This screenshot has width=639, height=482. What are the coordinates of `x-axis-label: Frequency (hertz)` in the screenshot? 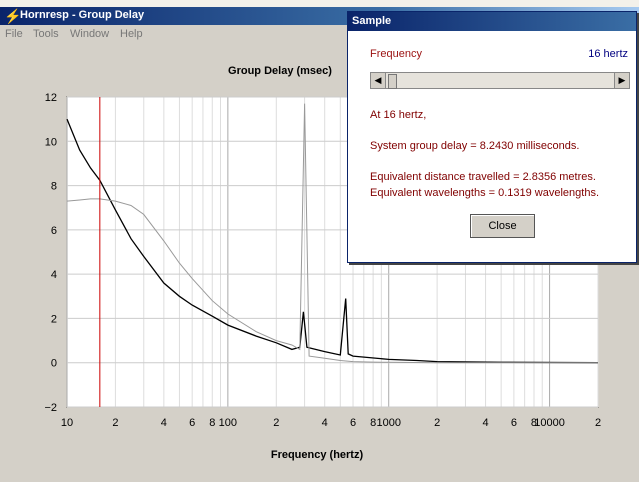 It's located at (317, 455).